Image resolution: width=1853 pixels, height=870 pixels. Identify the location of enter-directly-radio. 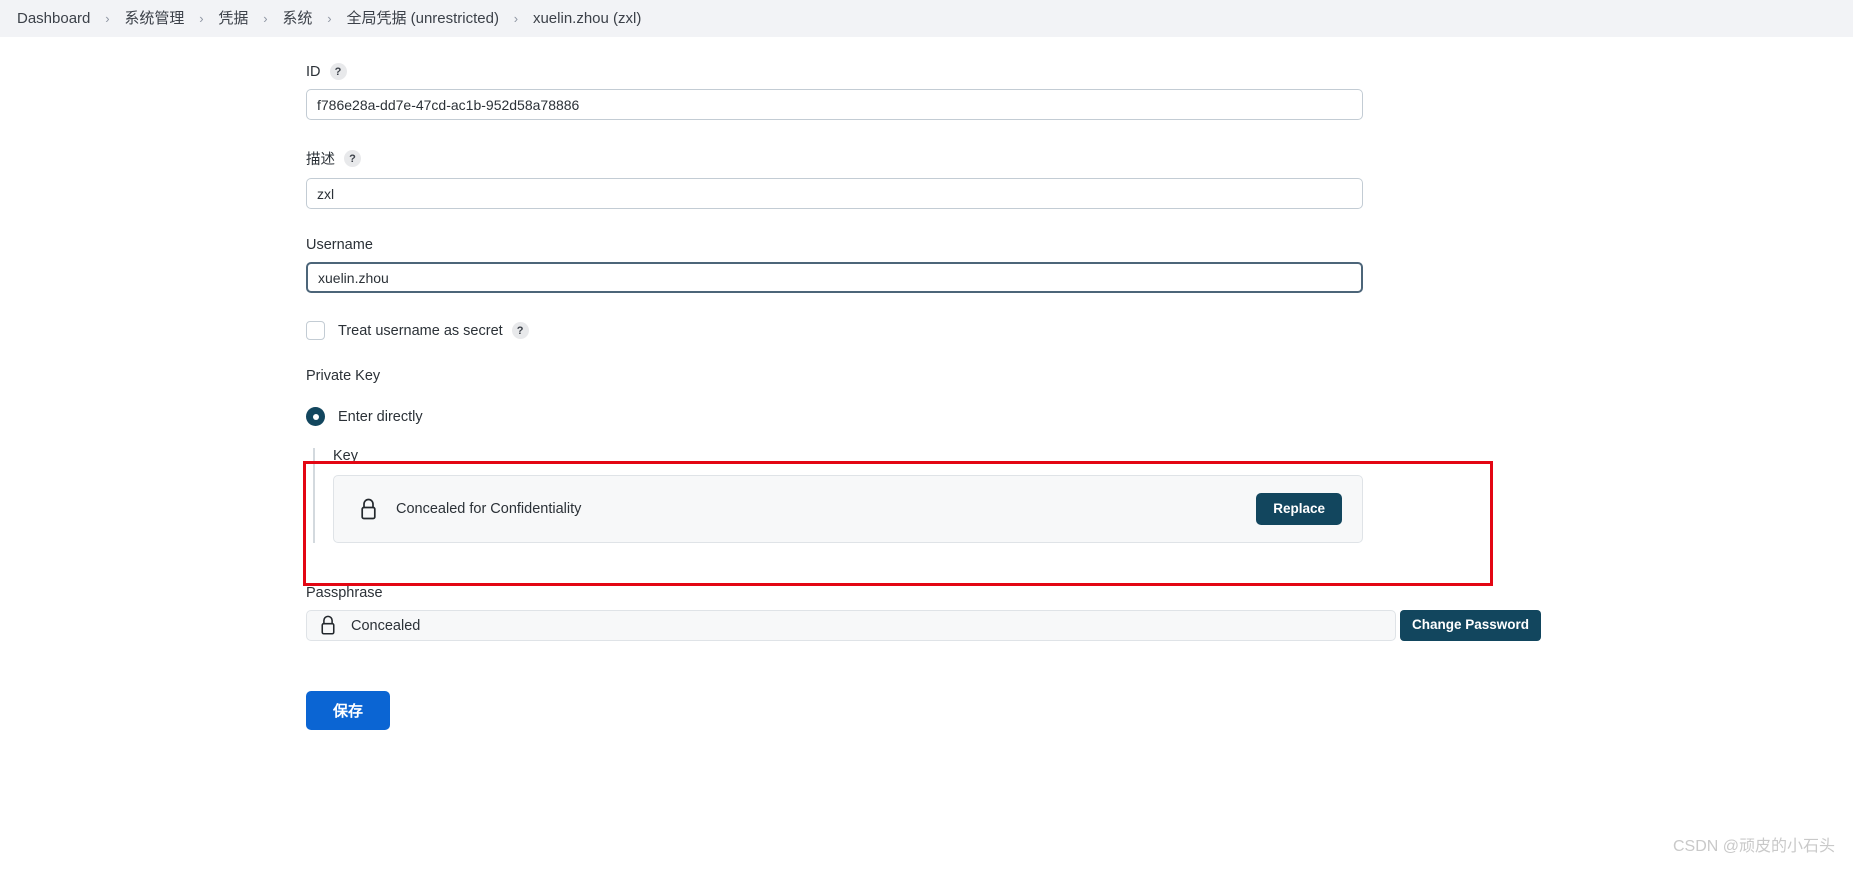
(315, 416).